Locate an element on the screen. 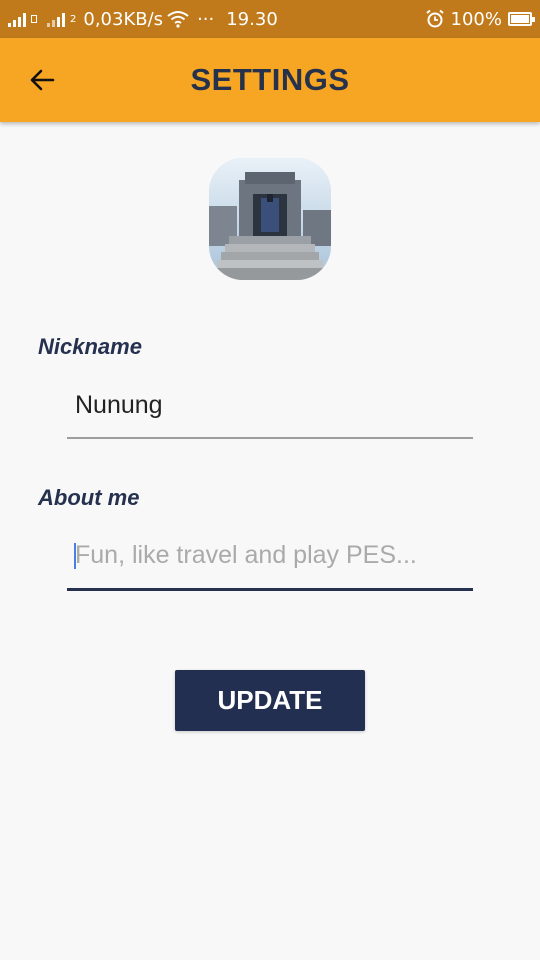 Image resolution: width=540 pixels, height=960 pixels. status-right: 100% is located at coordinates (480, 19).